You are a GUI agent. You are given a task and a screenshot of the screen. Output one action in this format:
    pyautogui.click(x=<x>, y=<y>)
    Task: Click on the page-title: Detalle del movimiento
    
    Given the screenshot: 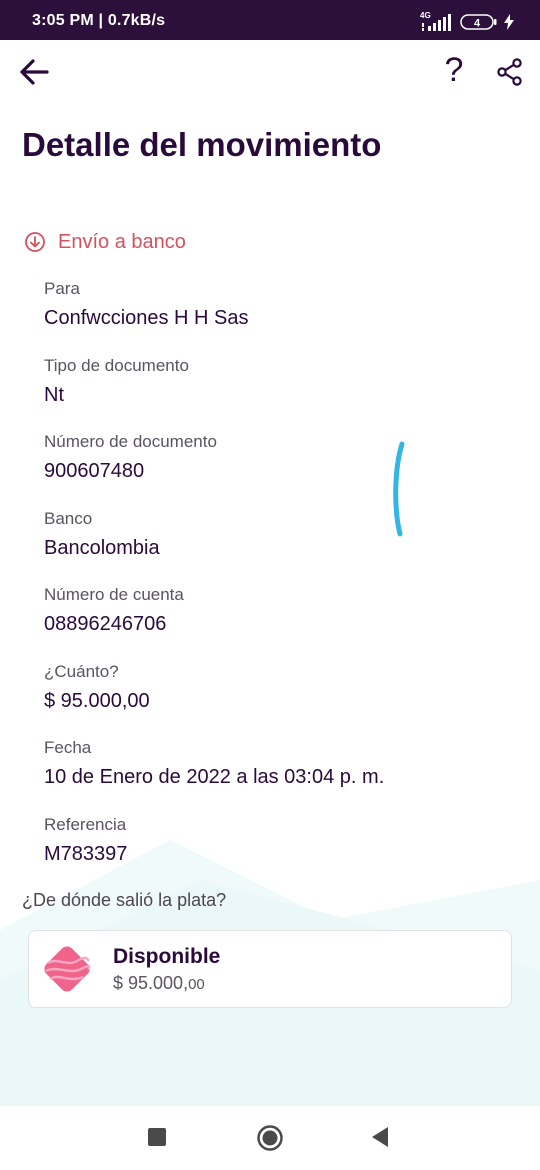 What is the action you would take?
    pyautogui.click(x=202, y=144)
    